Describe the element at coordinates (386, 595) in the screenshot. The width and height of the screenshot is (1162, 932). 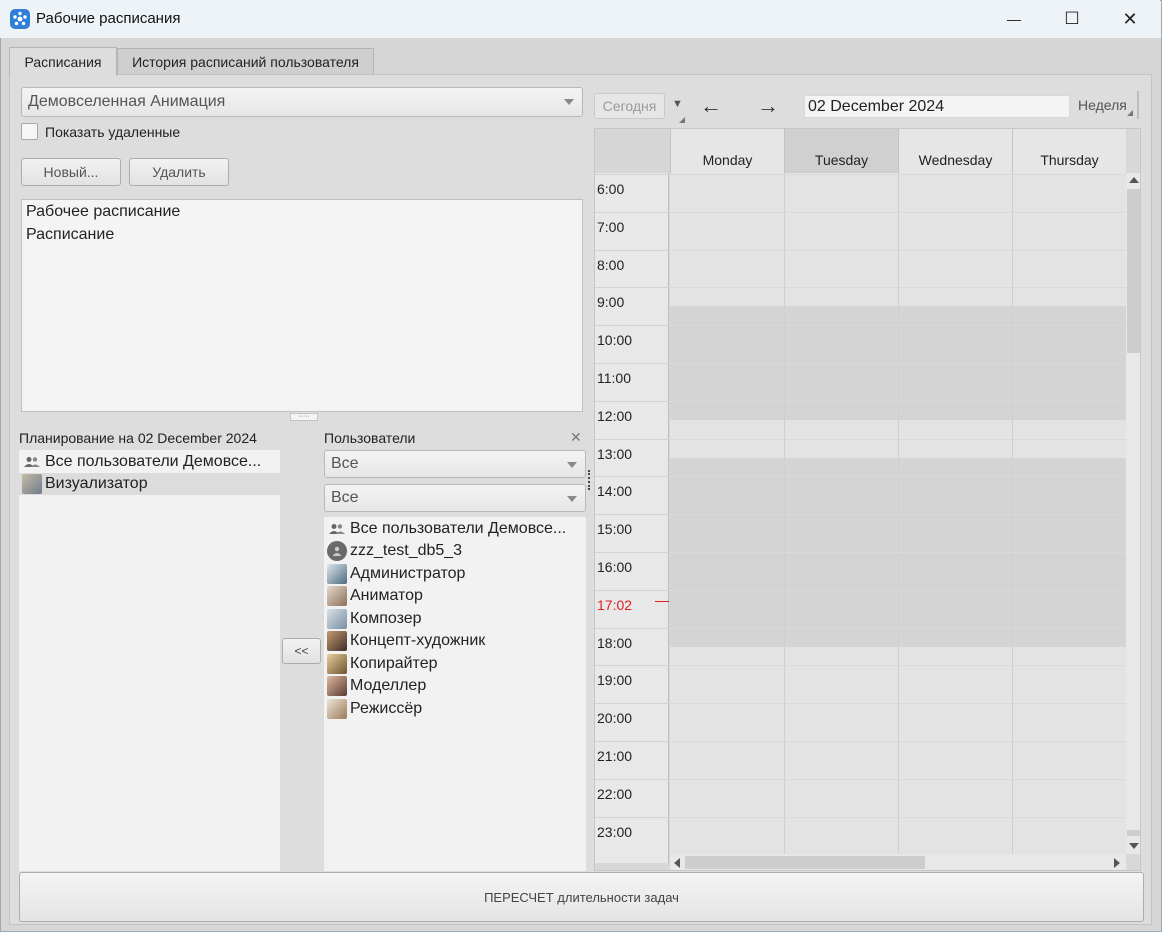
I see `list-item-label: Аниматор` at that location.